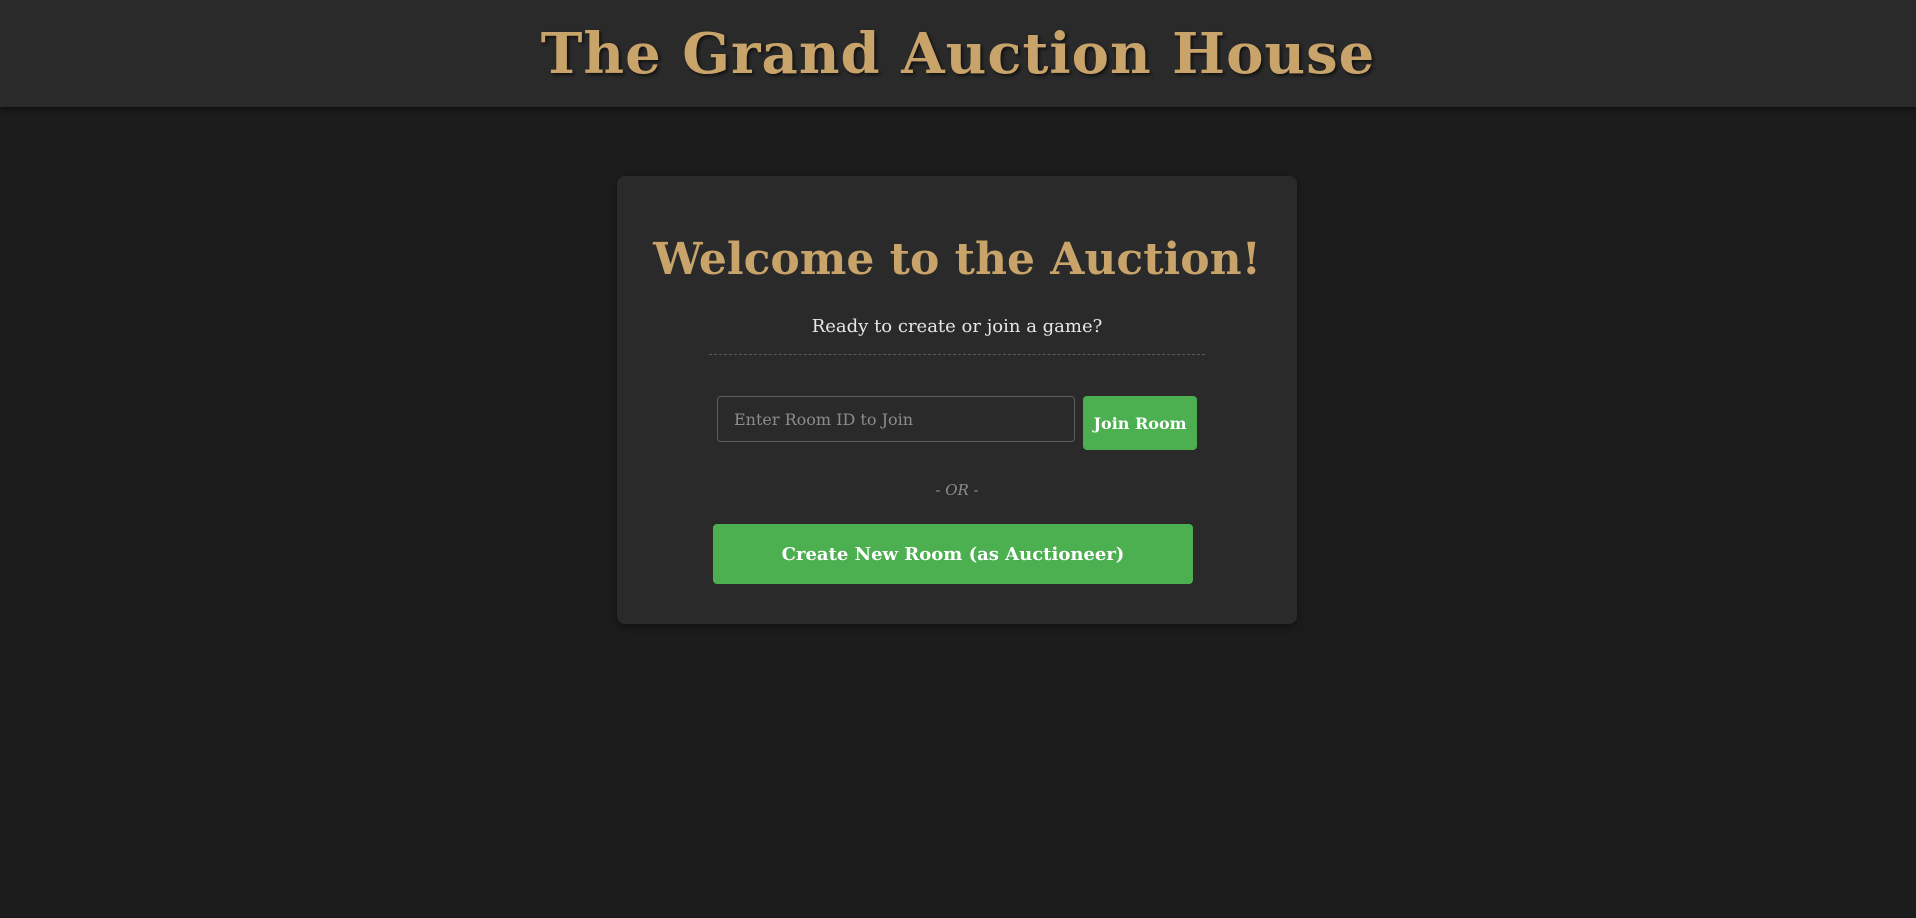 This screenshot has height=918, width=1916. Describe the element at coordinates (957, 259) in the screenshot. I see `welcome-title: Welcome to the Auction!` at that location.